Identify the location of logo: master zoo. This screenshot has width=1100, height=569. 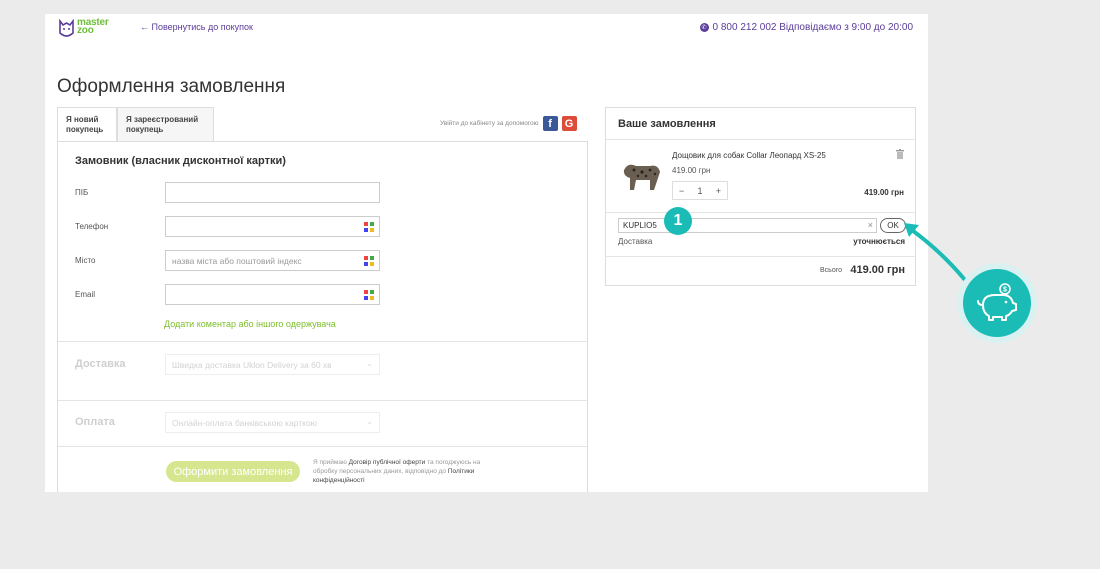
(84, 28).